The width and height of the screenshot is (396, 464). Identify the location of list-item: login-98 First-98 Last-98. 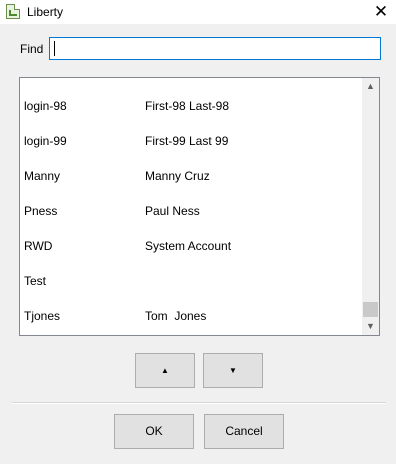
(190, 106).